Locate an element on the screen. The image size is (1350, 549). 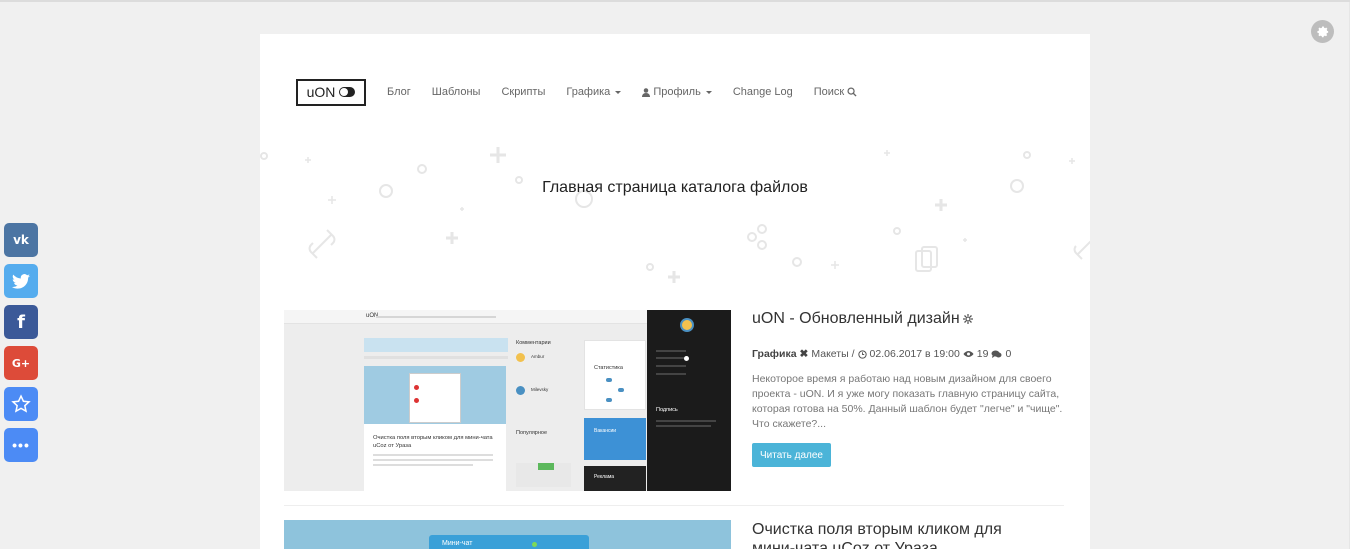
facebook-icon: f is located at coordinates (21, 322).